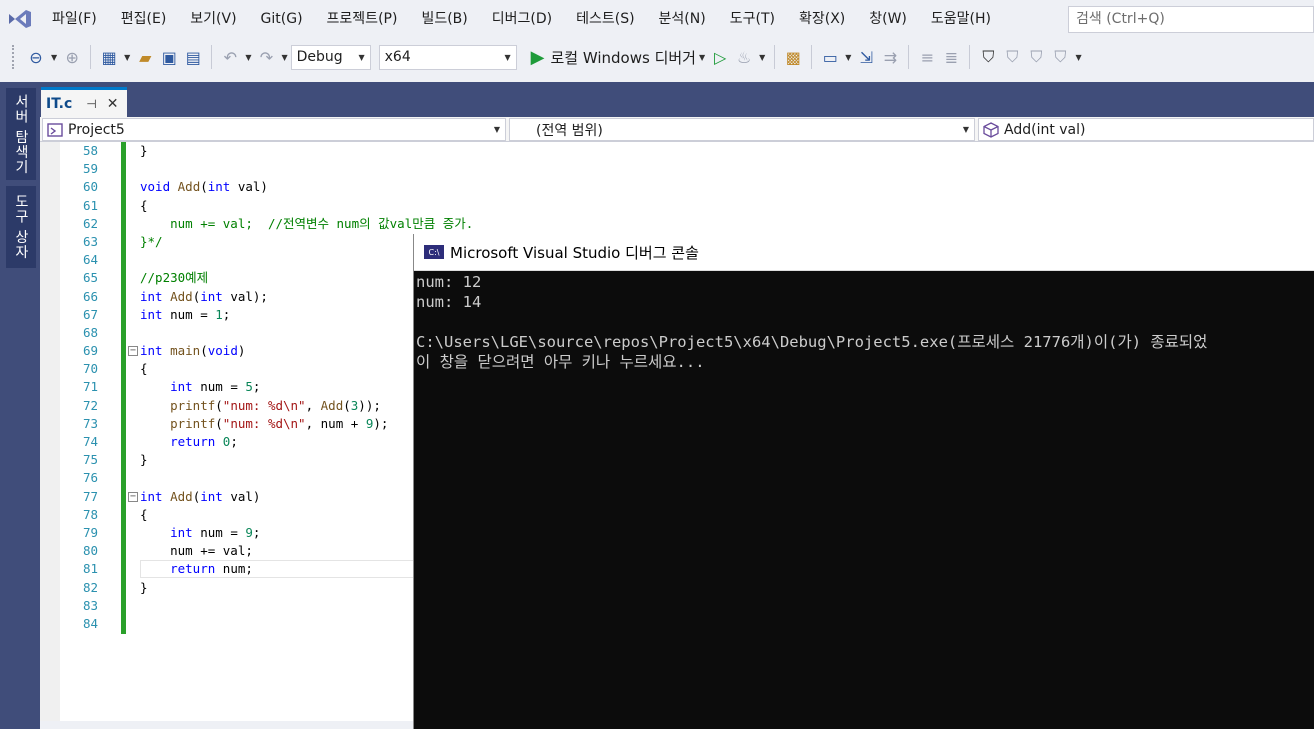 The width and height of the screenshot is (1314, 729). What do you see at coordinates (927, 57) in the screenshot?
I see `comment-icon: ≡` at bounding box center [927, 57].